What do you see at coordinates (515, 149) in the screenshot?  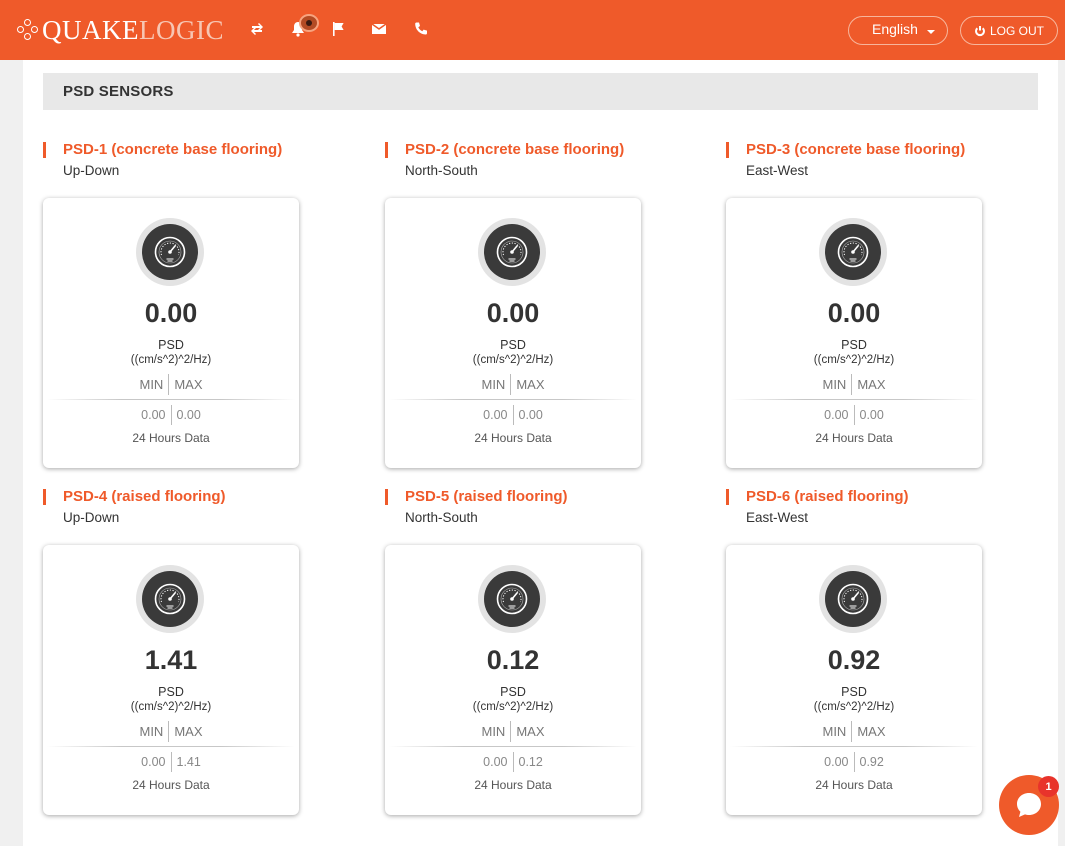 I see `sensor-name: PSD-2 (concrete base flooring)` at bounding box center [515, 149].